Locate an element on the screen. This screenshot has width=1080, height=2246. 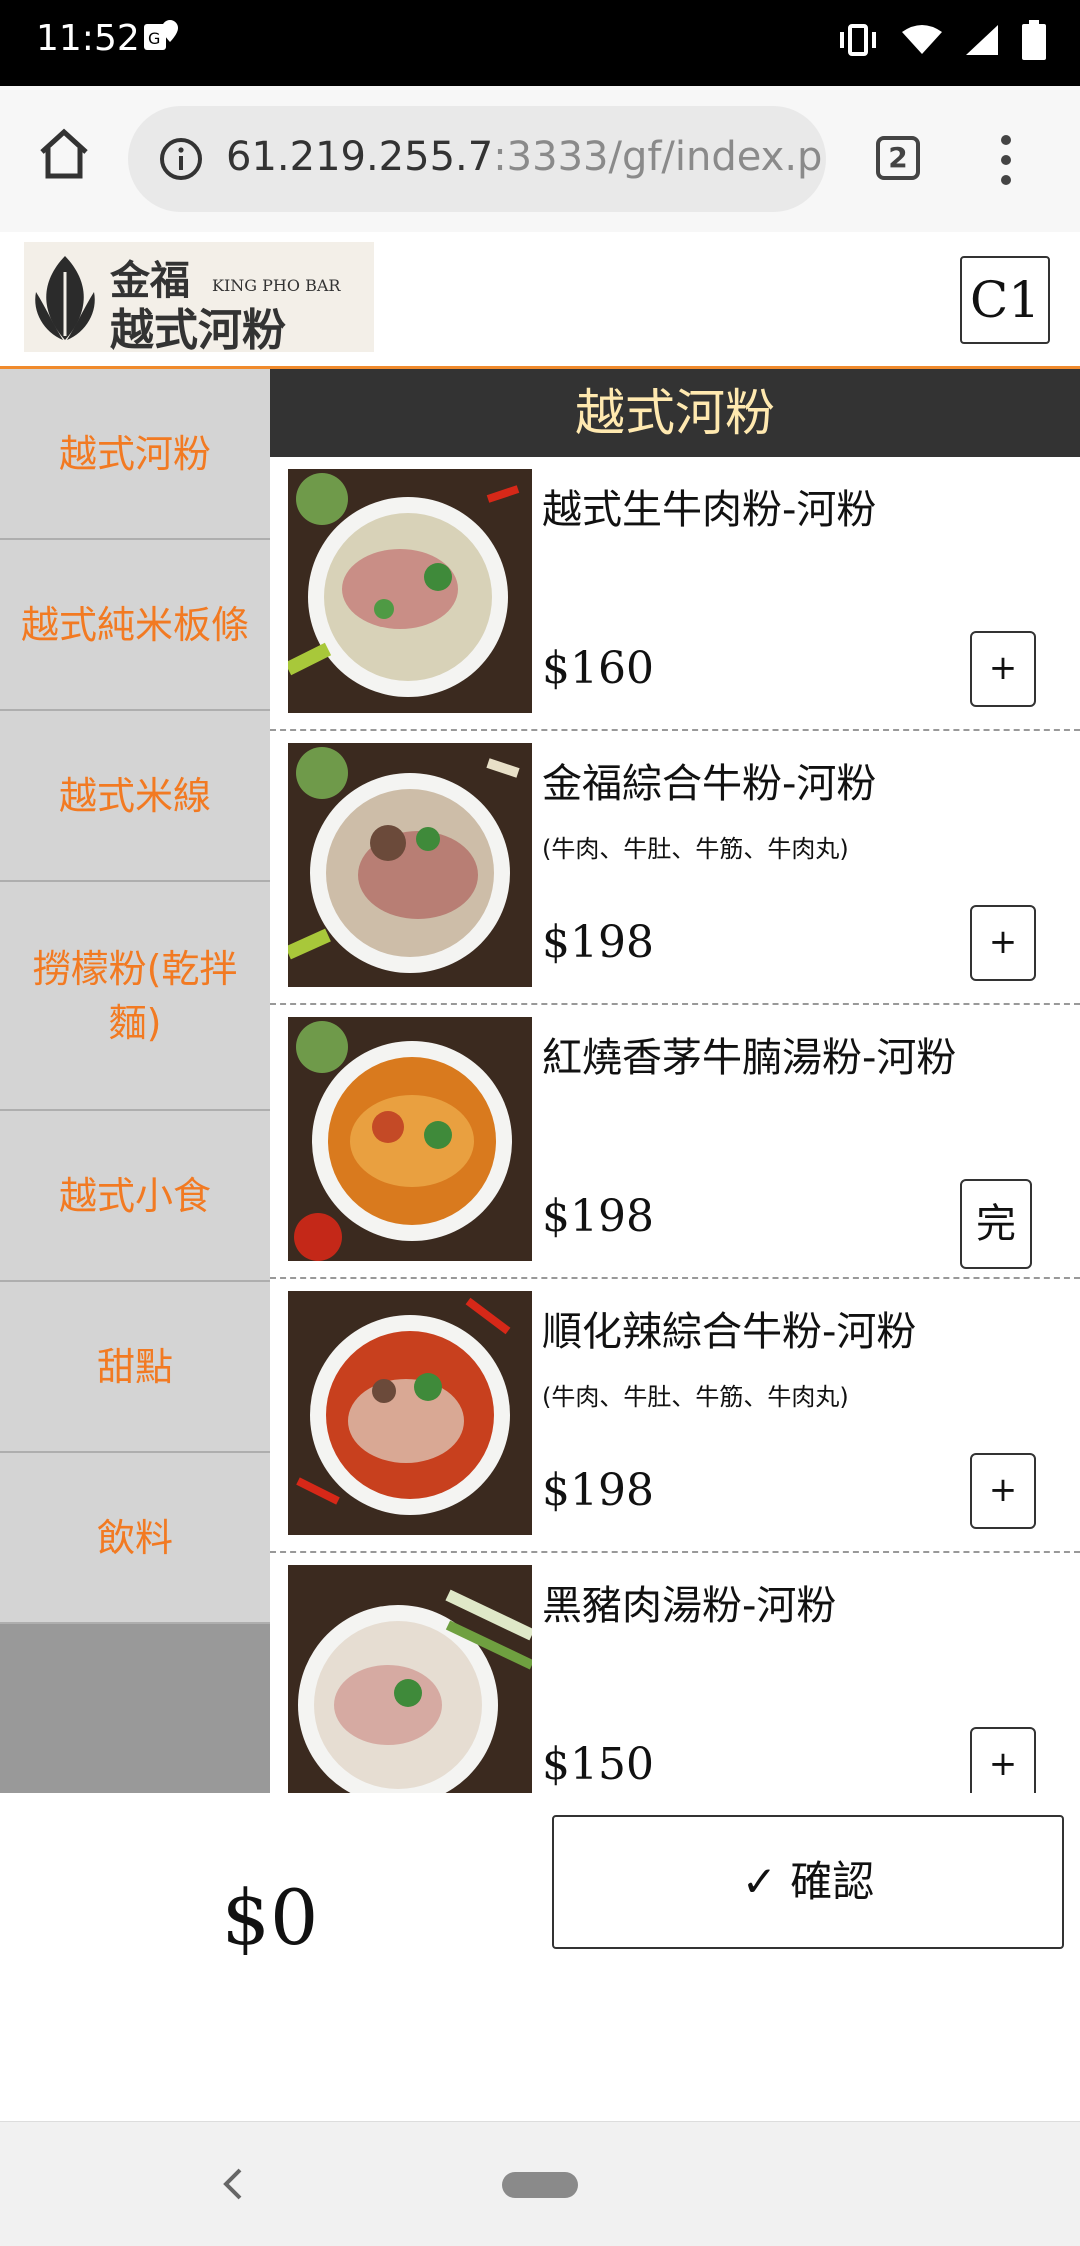
dish-name: 越式生牛肉粉-河粉 is located at coordinates (709, 510).